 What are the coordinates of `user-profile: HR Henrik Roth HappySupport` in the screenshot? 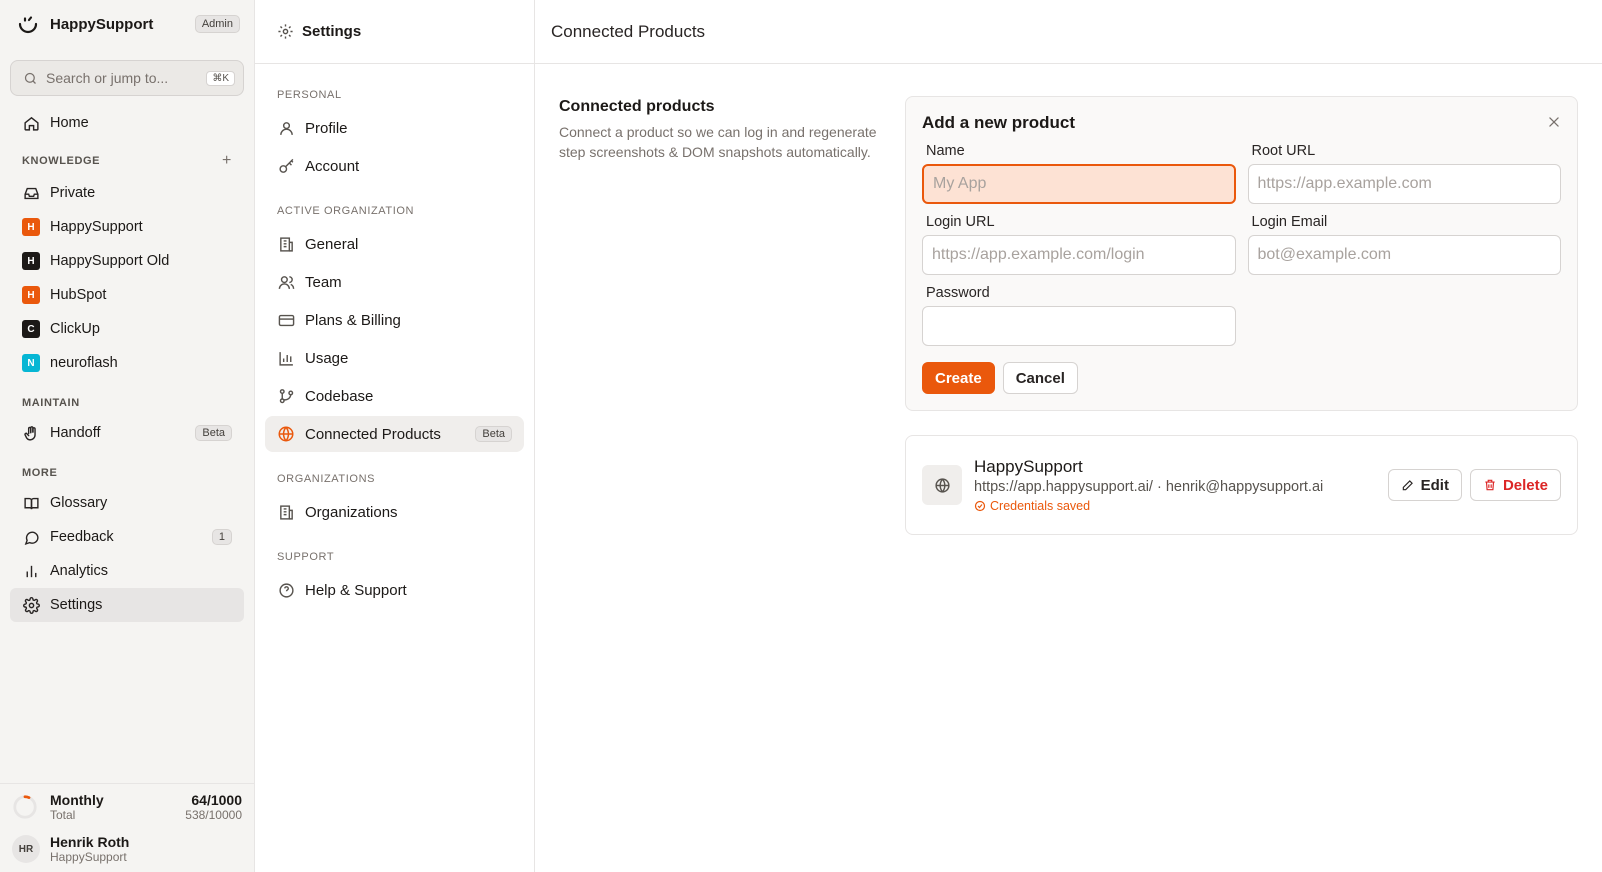 It's located at (127, 850).